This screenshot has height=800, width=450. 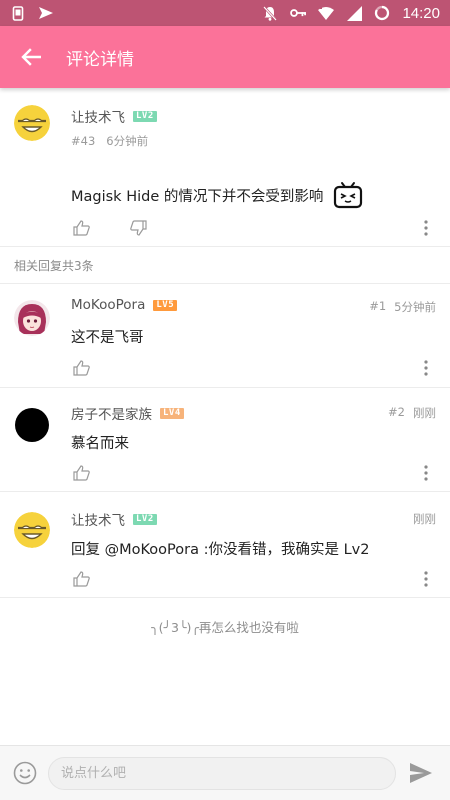 What do you see at coordinates (225, 13) in the screenshot?
I see `status-bar: 14:20` at bounding box center [225, 13].